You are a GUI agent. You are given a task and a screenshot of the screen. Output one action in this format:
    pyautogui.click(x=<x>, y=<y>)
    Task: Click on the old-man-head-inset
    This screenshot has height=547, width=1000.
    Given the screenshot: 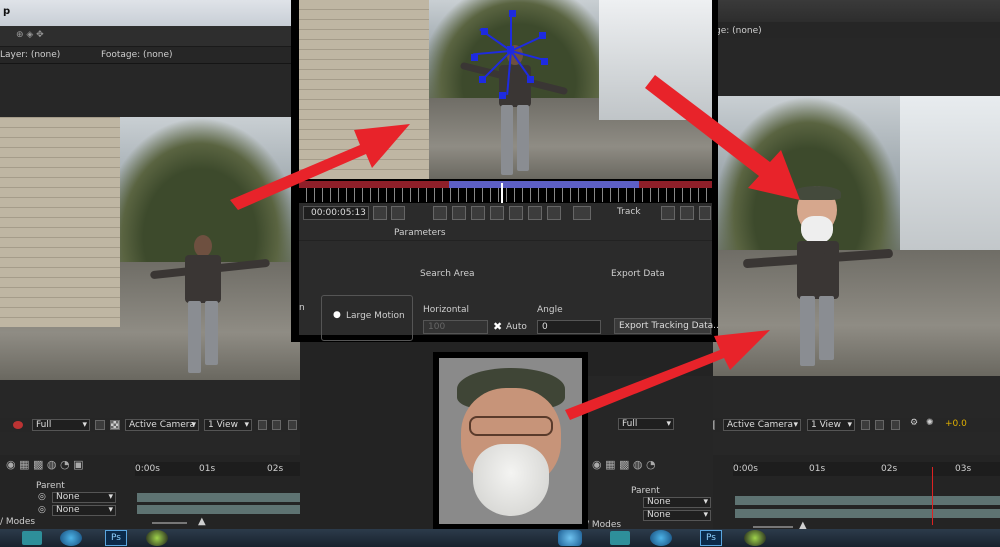 What is the action you would take?
    pyautogui.click(x=510, y=441)
    